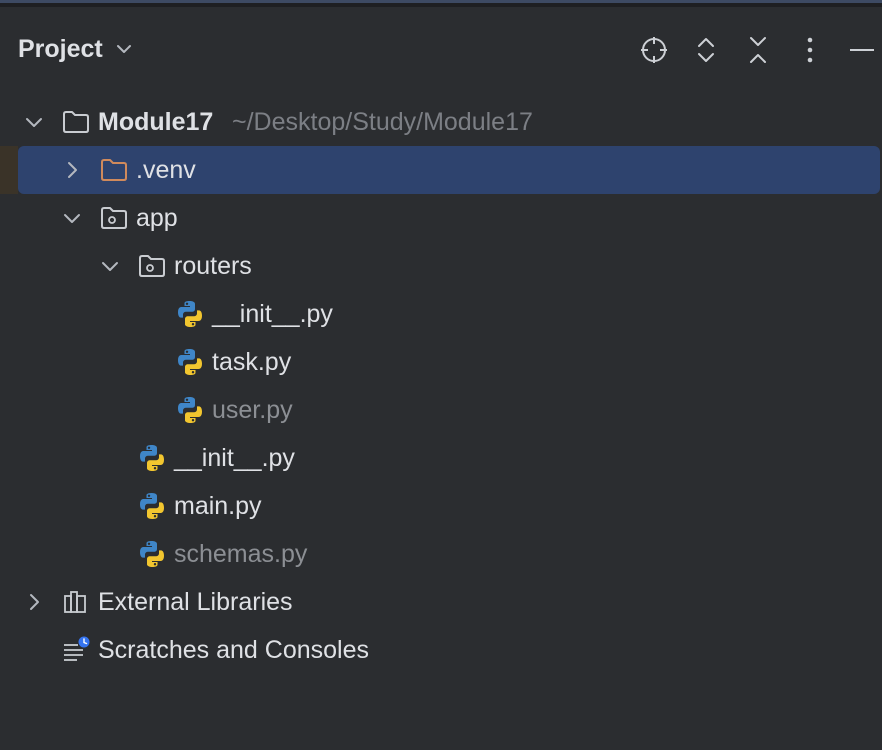 This screenshot has width=882, height=750. What do you see at coordinates (76, 122) in the screenshot?
I see `folder-icon` at bounding box center [76, 122].